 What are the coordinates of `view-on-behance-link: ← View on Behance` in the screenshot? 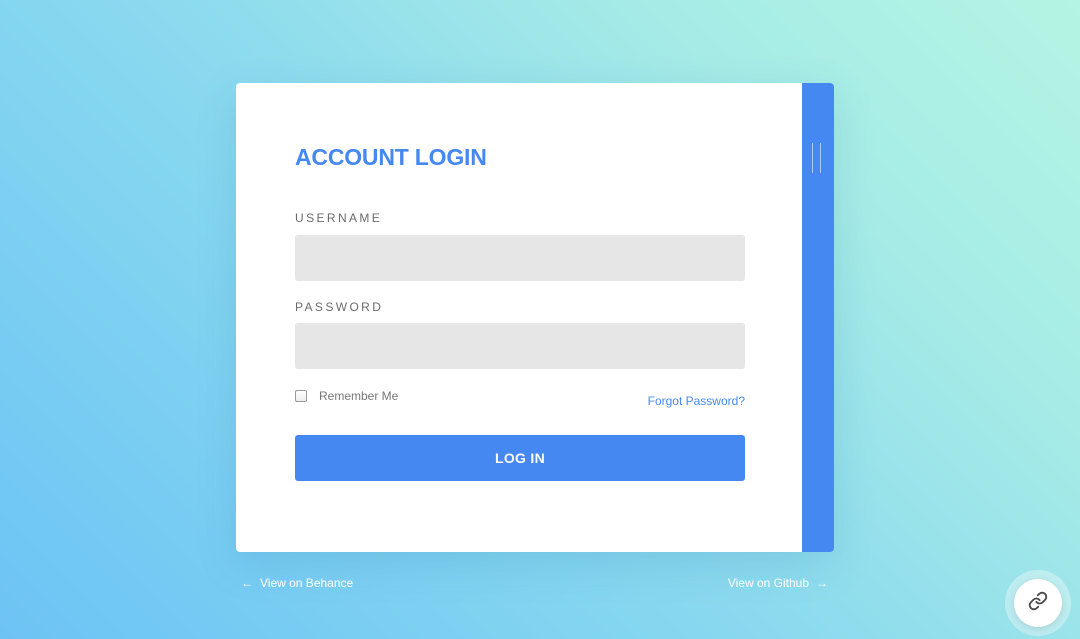 It's located at (297, 583).